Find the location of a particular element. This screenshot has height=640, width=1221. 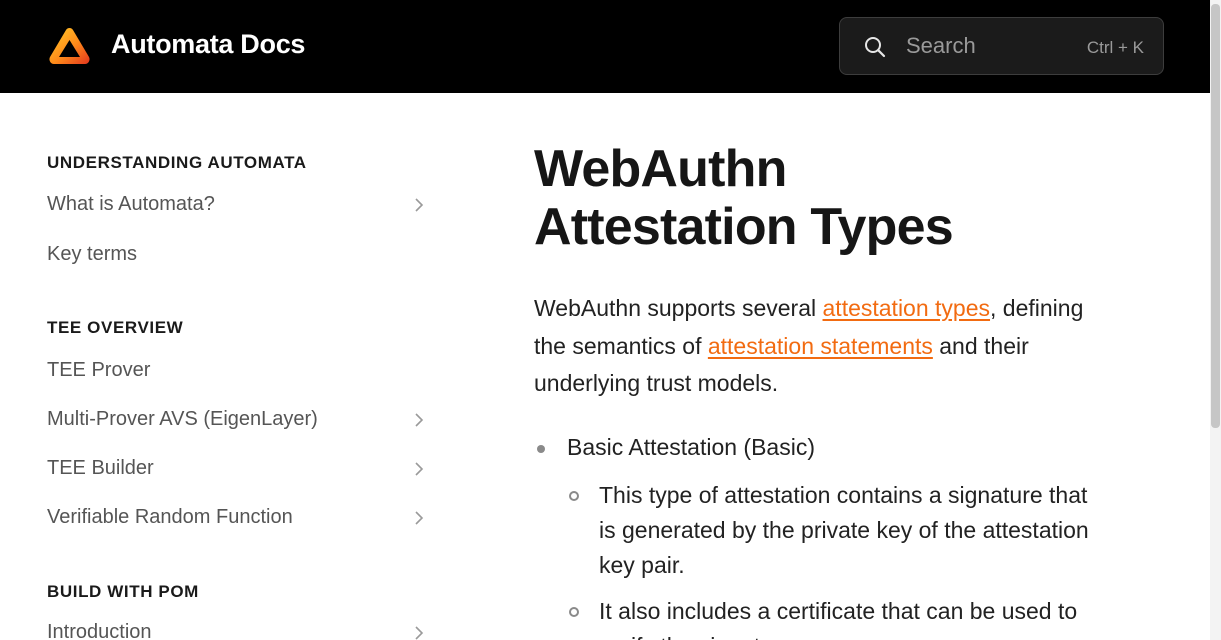

page-title-line-1: WebAuthn is located at coordinates (660, 169).